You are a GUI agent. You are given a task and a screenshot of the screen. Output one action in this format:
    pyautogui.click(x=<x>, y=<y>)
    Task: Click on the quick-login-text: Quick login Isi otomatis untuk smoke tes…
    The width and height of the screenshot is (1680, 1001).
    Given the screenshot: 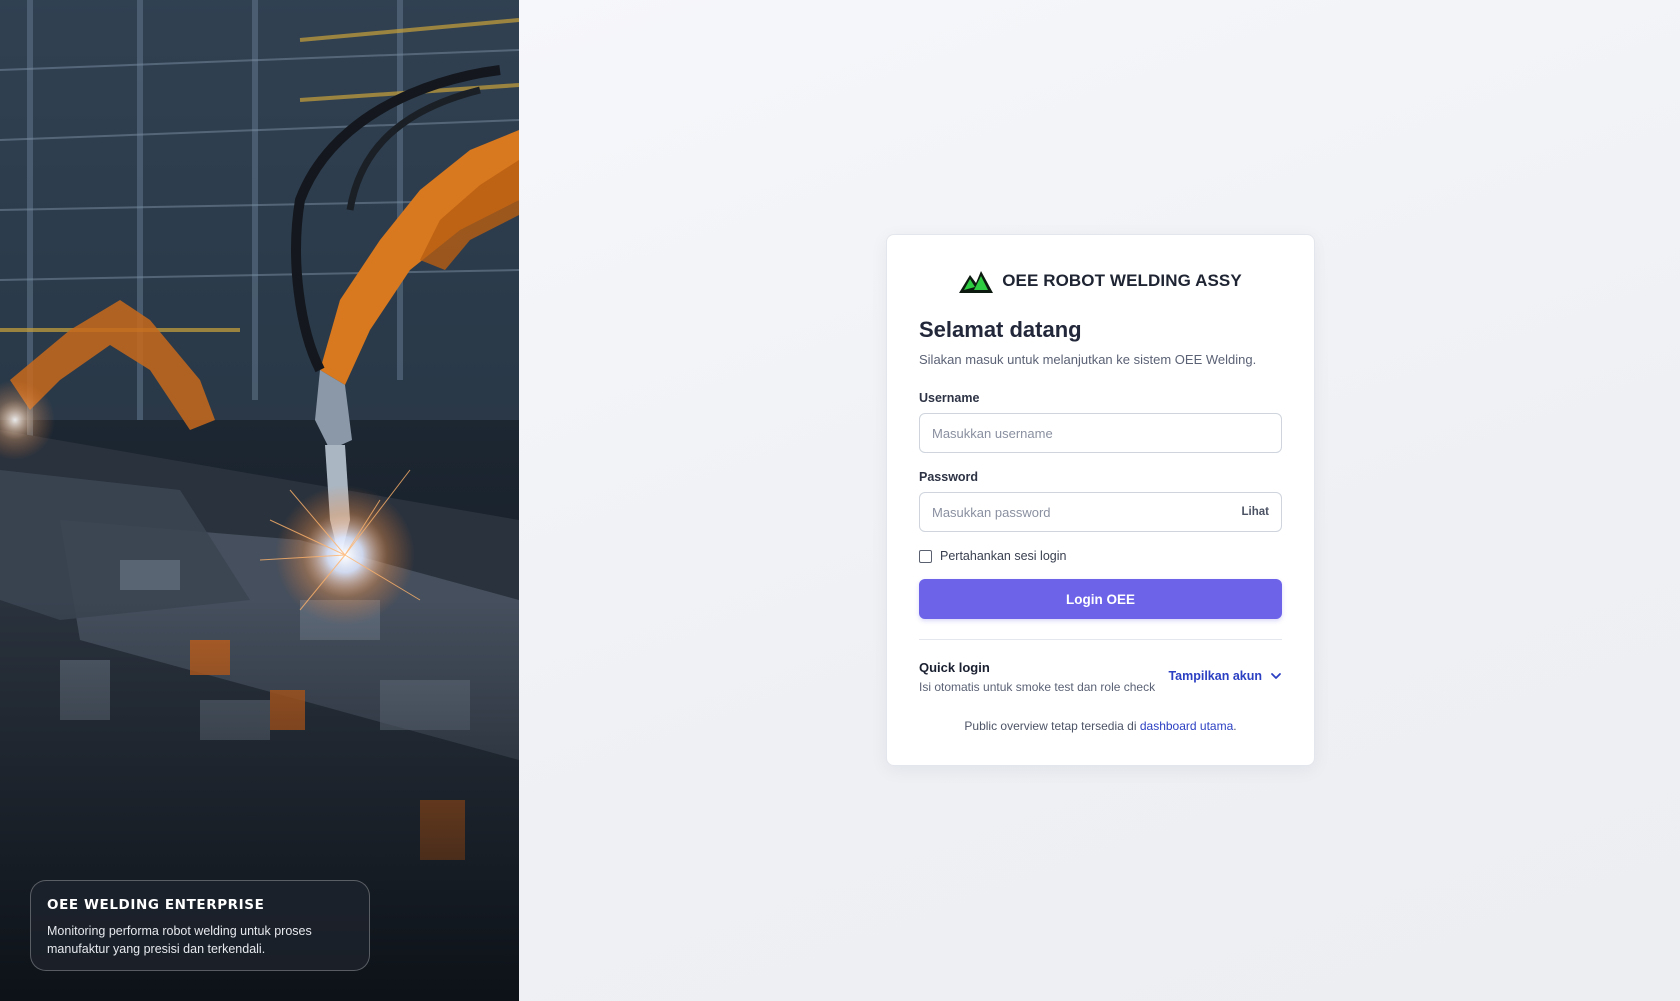 What is the action you would take?
    pyautogui.click(x=1037, y=677)
    